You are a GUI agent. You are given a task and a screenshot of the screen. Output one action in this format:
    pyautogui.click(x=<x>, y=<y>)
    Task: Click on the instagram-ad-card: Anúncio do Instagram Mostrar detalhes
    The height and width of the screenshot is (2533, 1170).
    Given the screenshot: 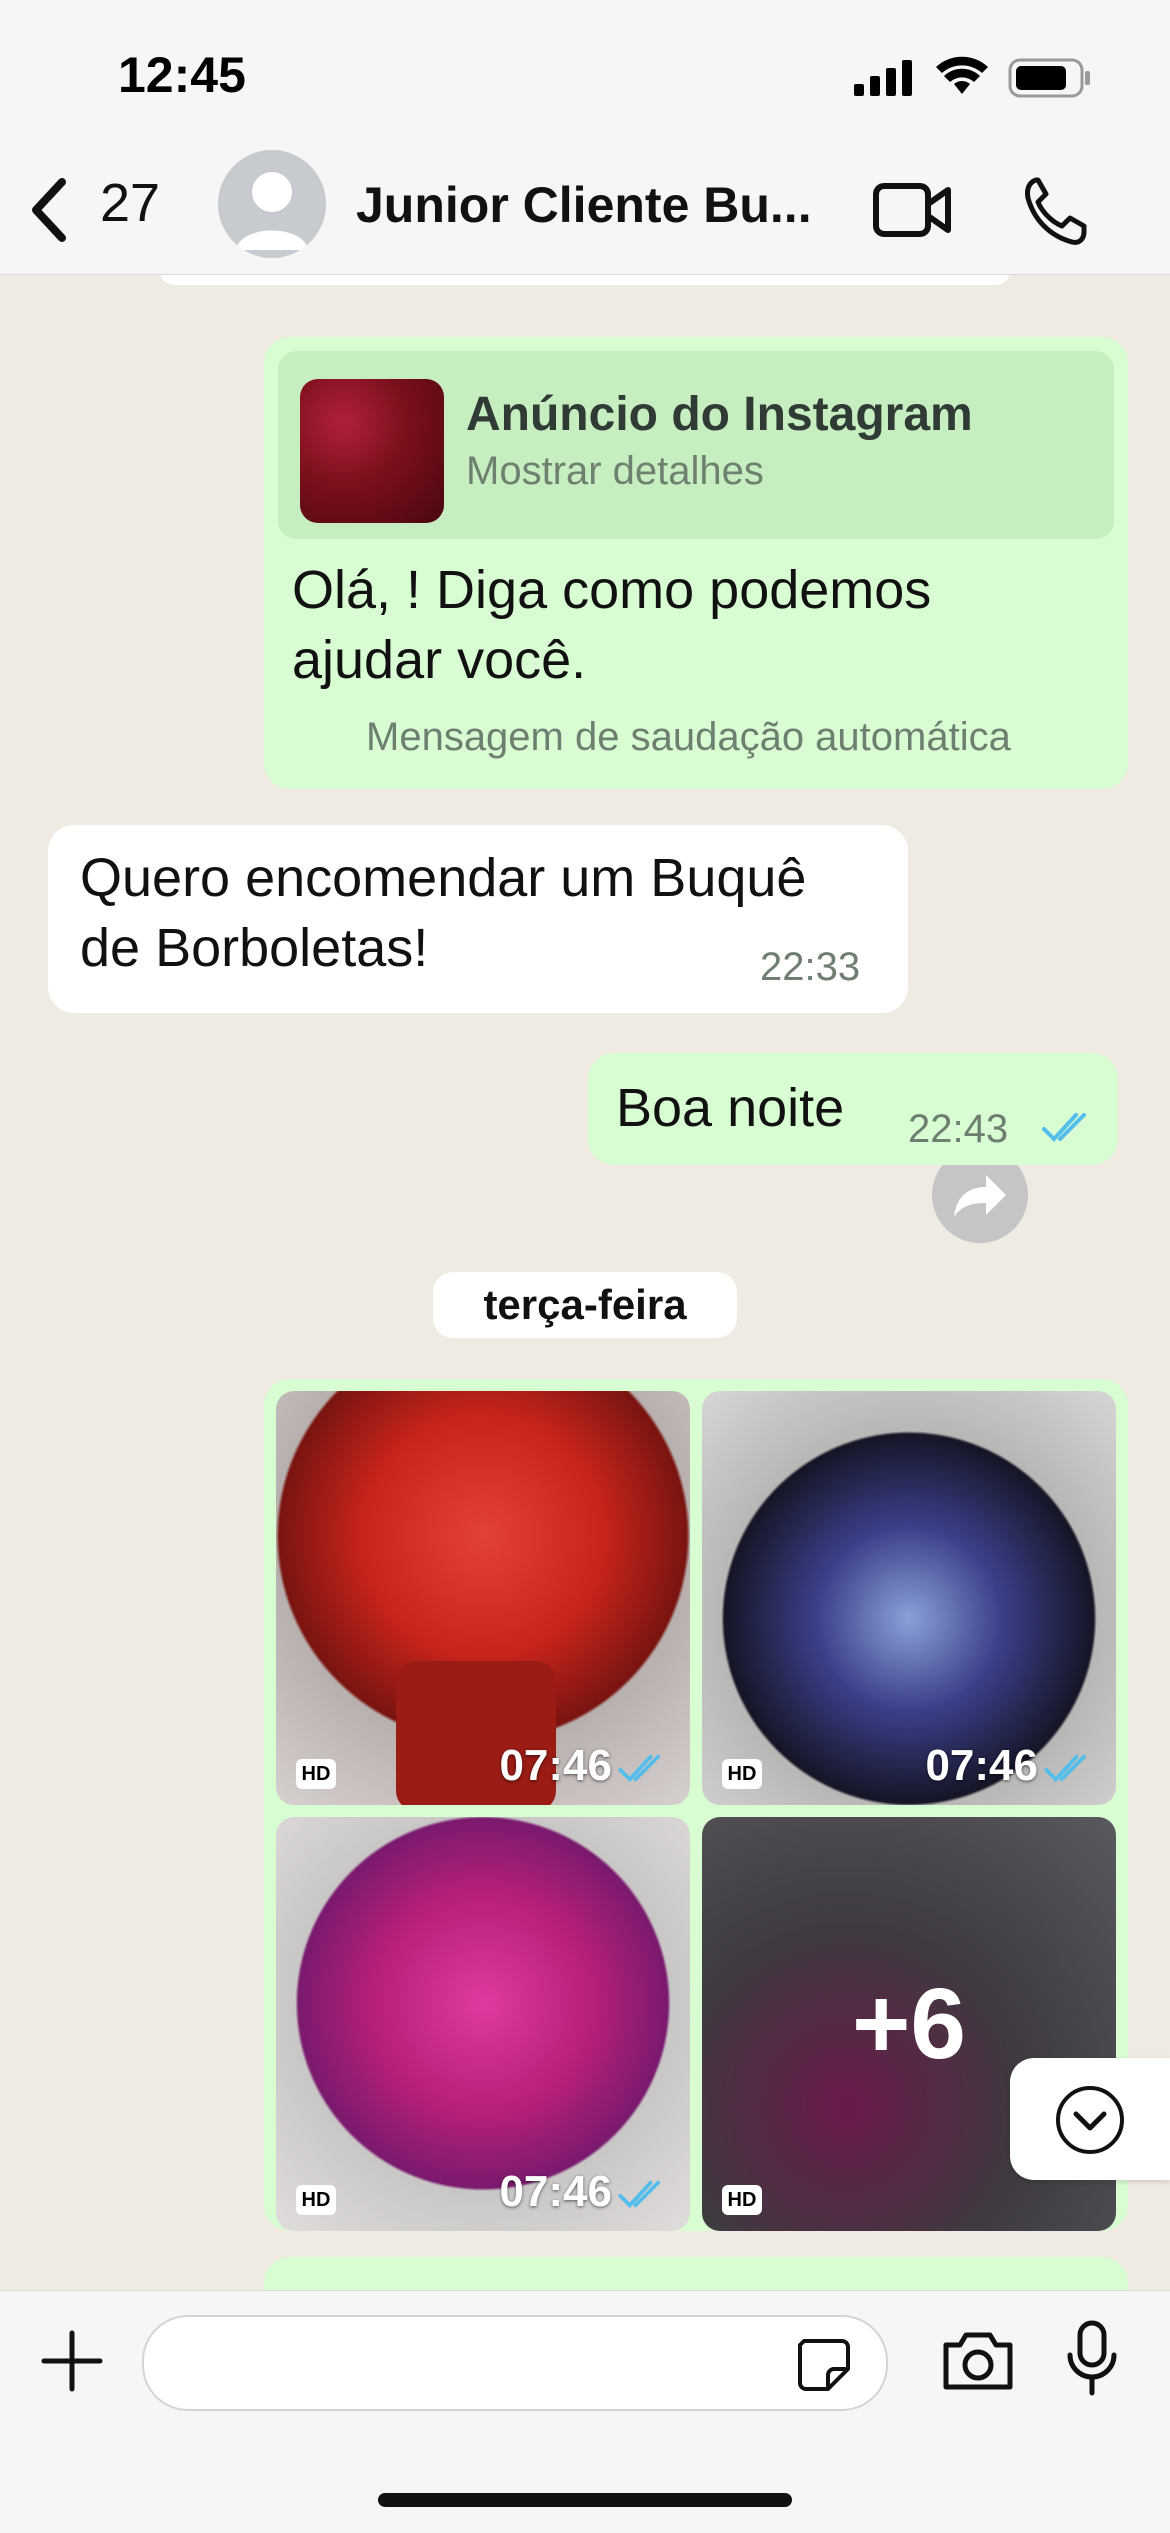 What is the action you would take?
    pyautogui.click(x=696, y=445)
    